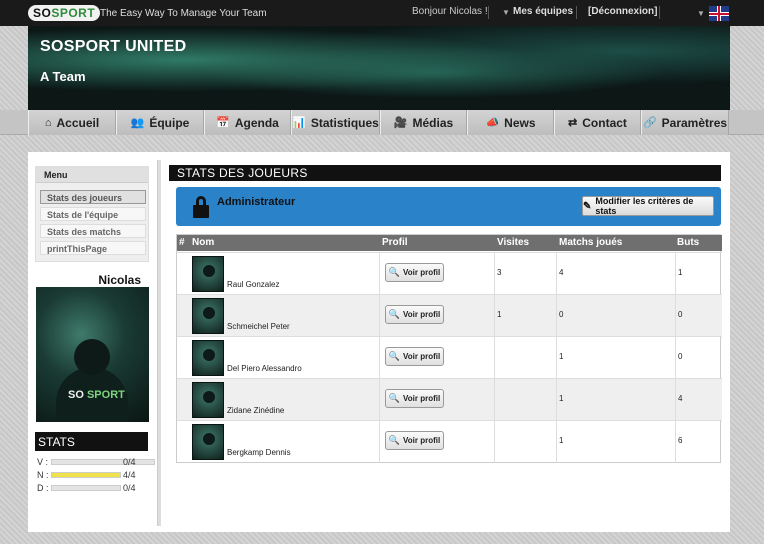  What do you see at coordinates (93, 231) in the screenshot?
I see `menu-item-stats-matchs: Stats des matchs` at bounding box center [93, 231].